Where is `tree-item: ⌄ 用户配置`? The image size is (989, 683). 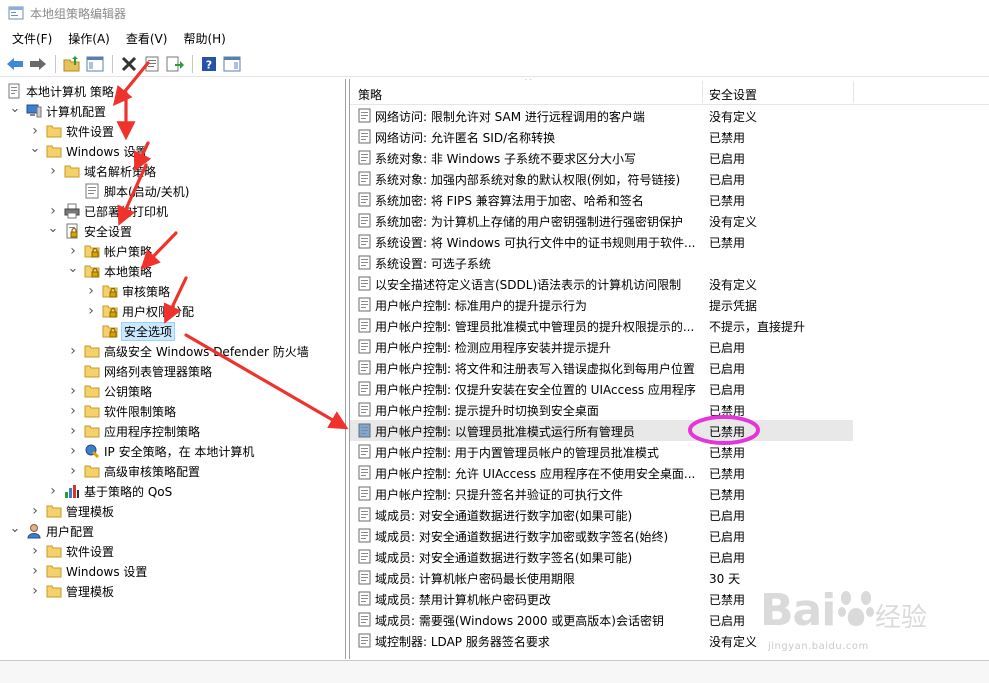
tree-item: ⌄ 用户配置 is located at coordinates (51, 531).